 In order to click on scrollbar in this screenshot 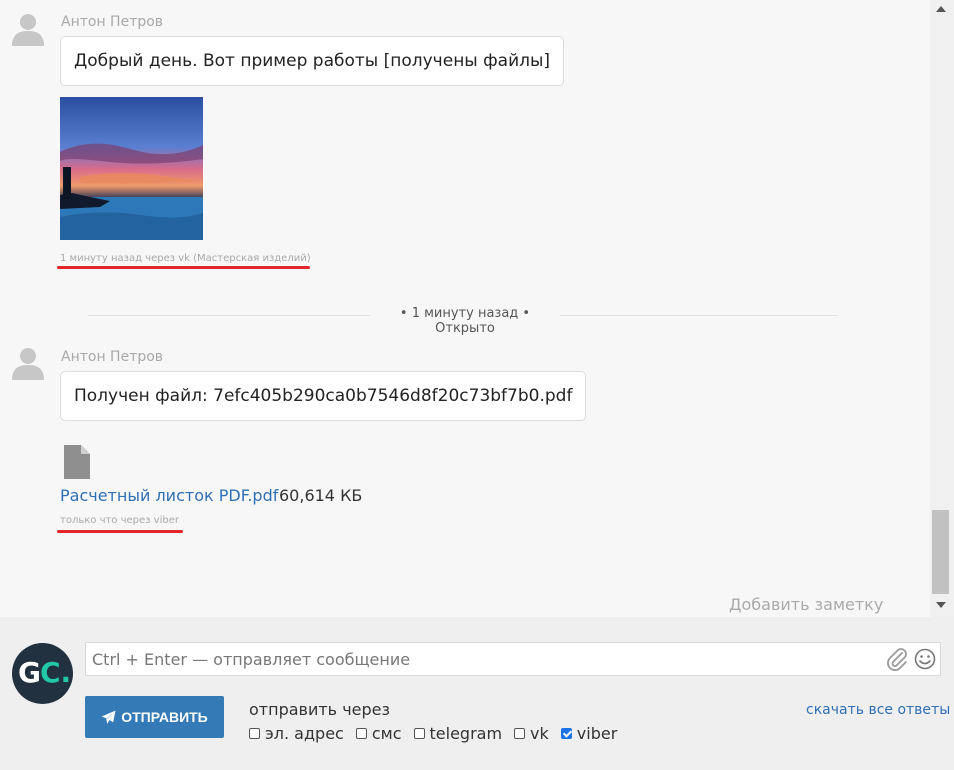, I will do `click(942, 308)`.